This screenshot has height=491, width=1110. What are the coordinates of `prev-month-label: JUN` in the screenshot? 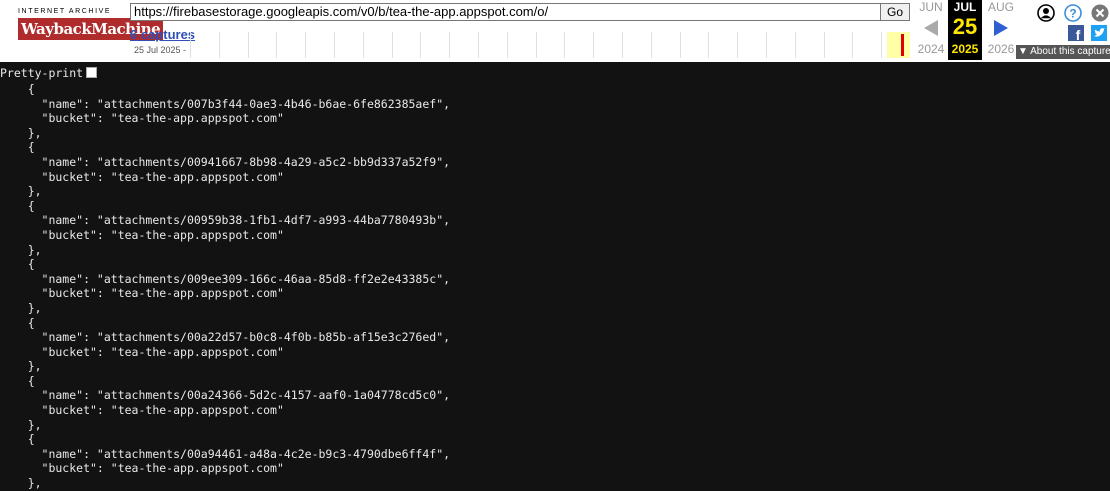 It's located at (931, 7).